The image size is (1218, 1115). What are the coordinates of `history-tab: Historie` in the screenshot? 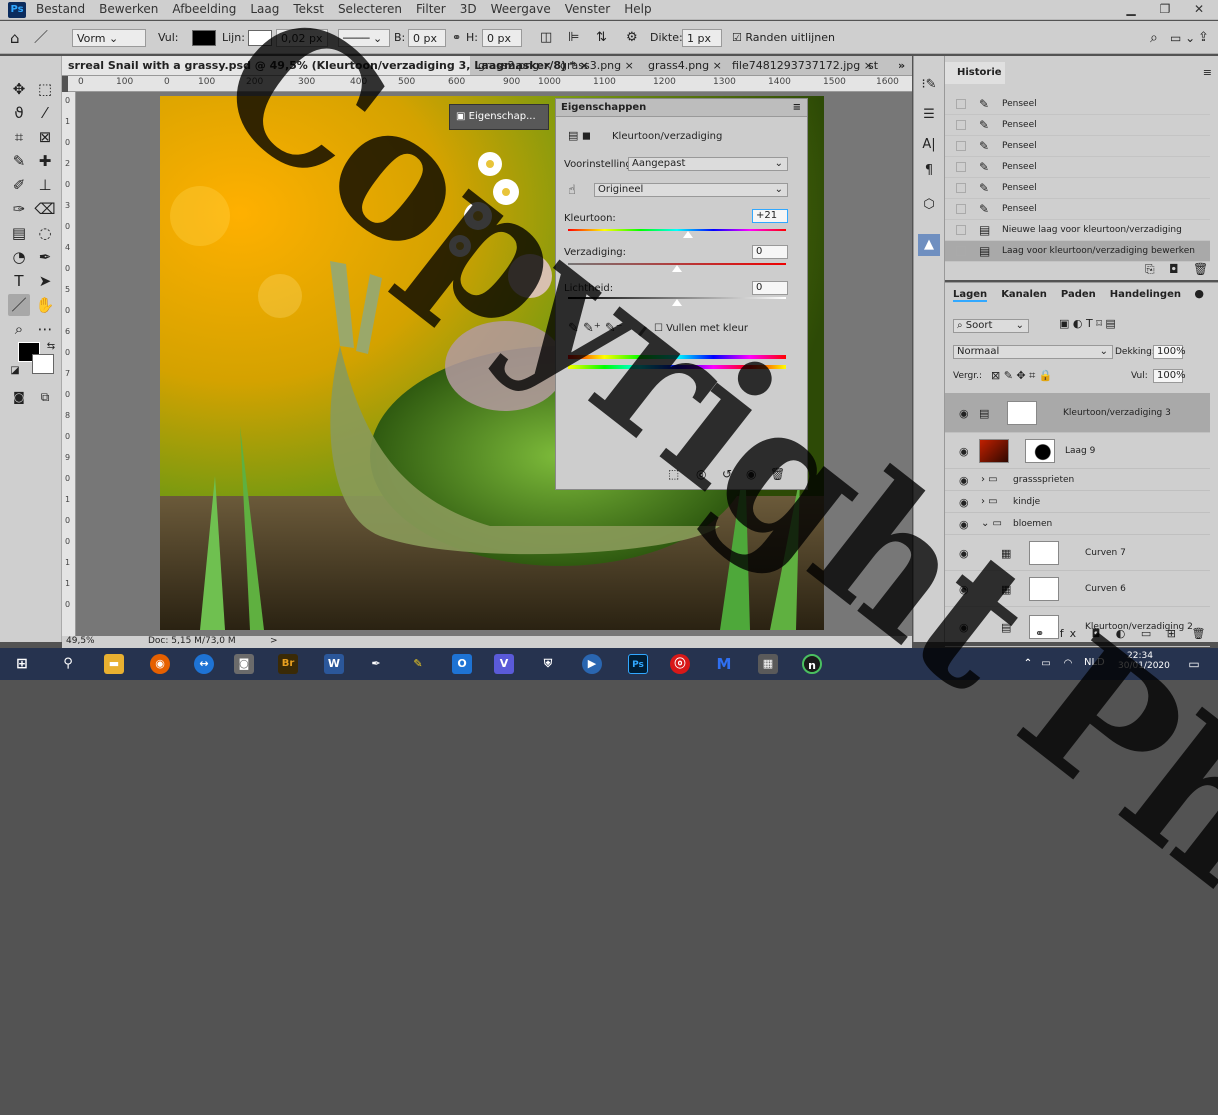 It's located at (975, 73).